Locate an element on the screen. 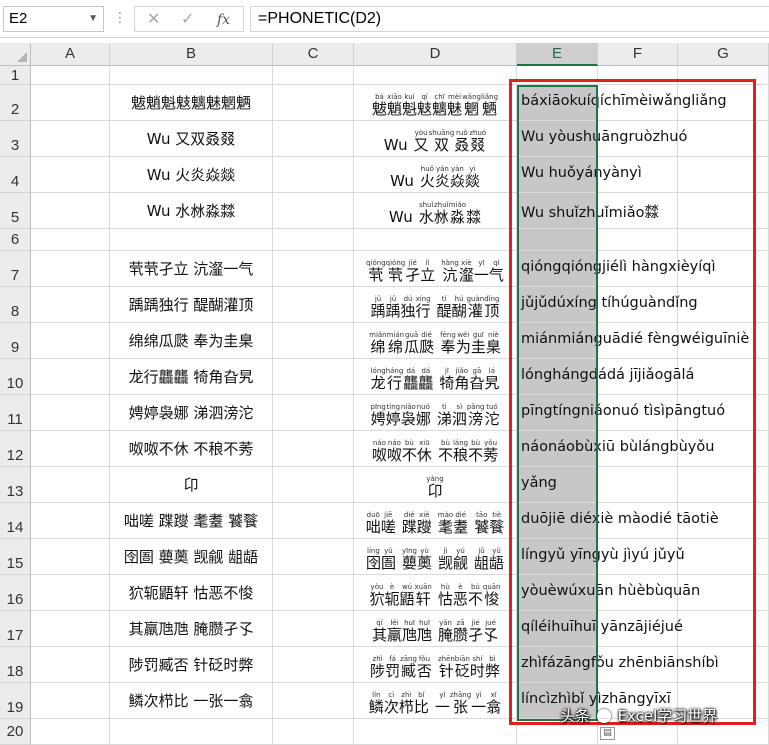 The width and height of the screenshot is (769, 745). row-header-19: 19 is located at coordinates (15, 701).